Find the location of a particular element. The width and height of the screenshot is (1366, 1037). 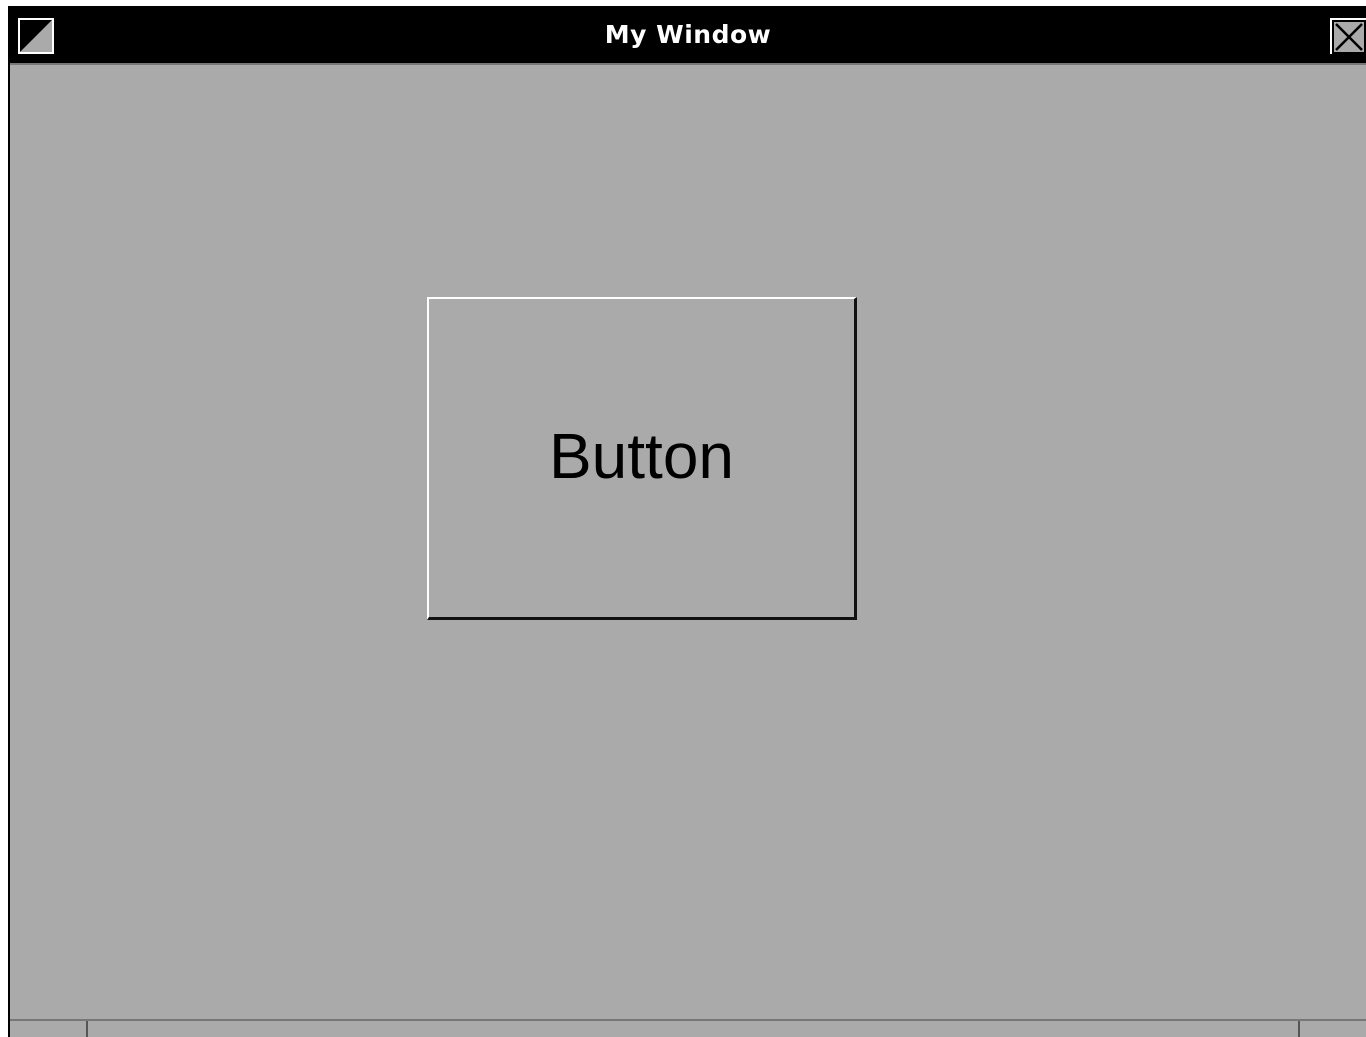

window-bottom-border is located at coordinates (688, 1028).